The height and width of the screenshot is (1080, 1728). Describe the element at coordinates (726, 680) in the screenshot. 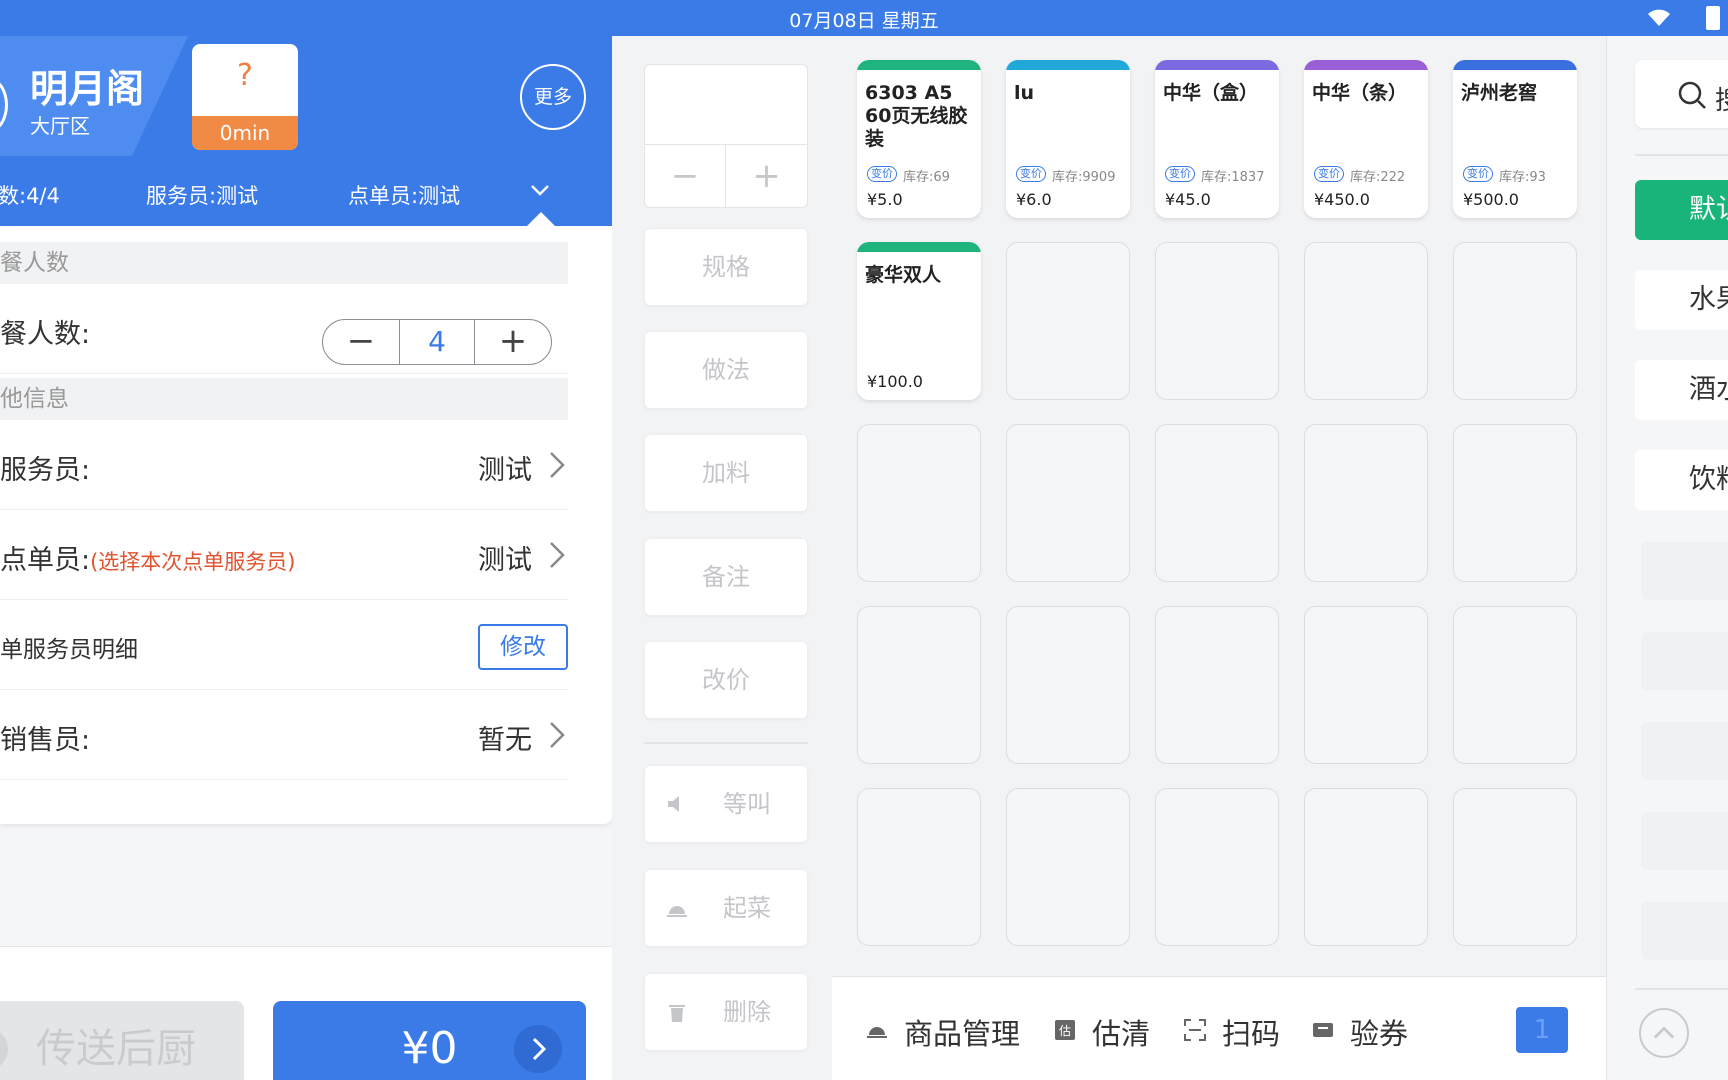

I see `reprice-button: 改价` at that location.